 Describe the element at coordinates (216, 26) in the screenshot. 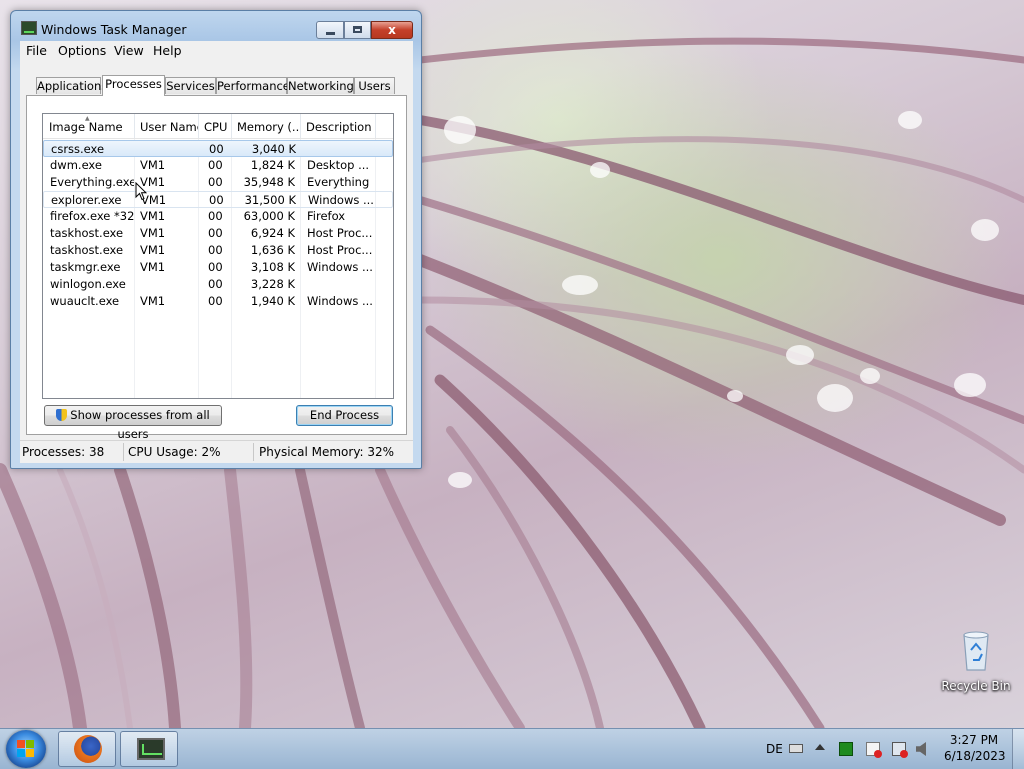

I see `title-bar: Windows Task Manager x` at that location.